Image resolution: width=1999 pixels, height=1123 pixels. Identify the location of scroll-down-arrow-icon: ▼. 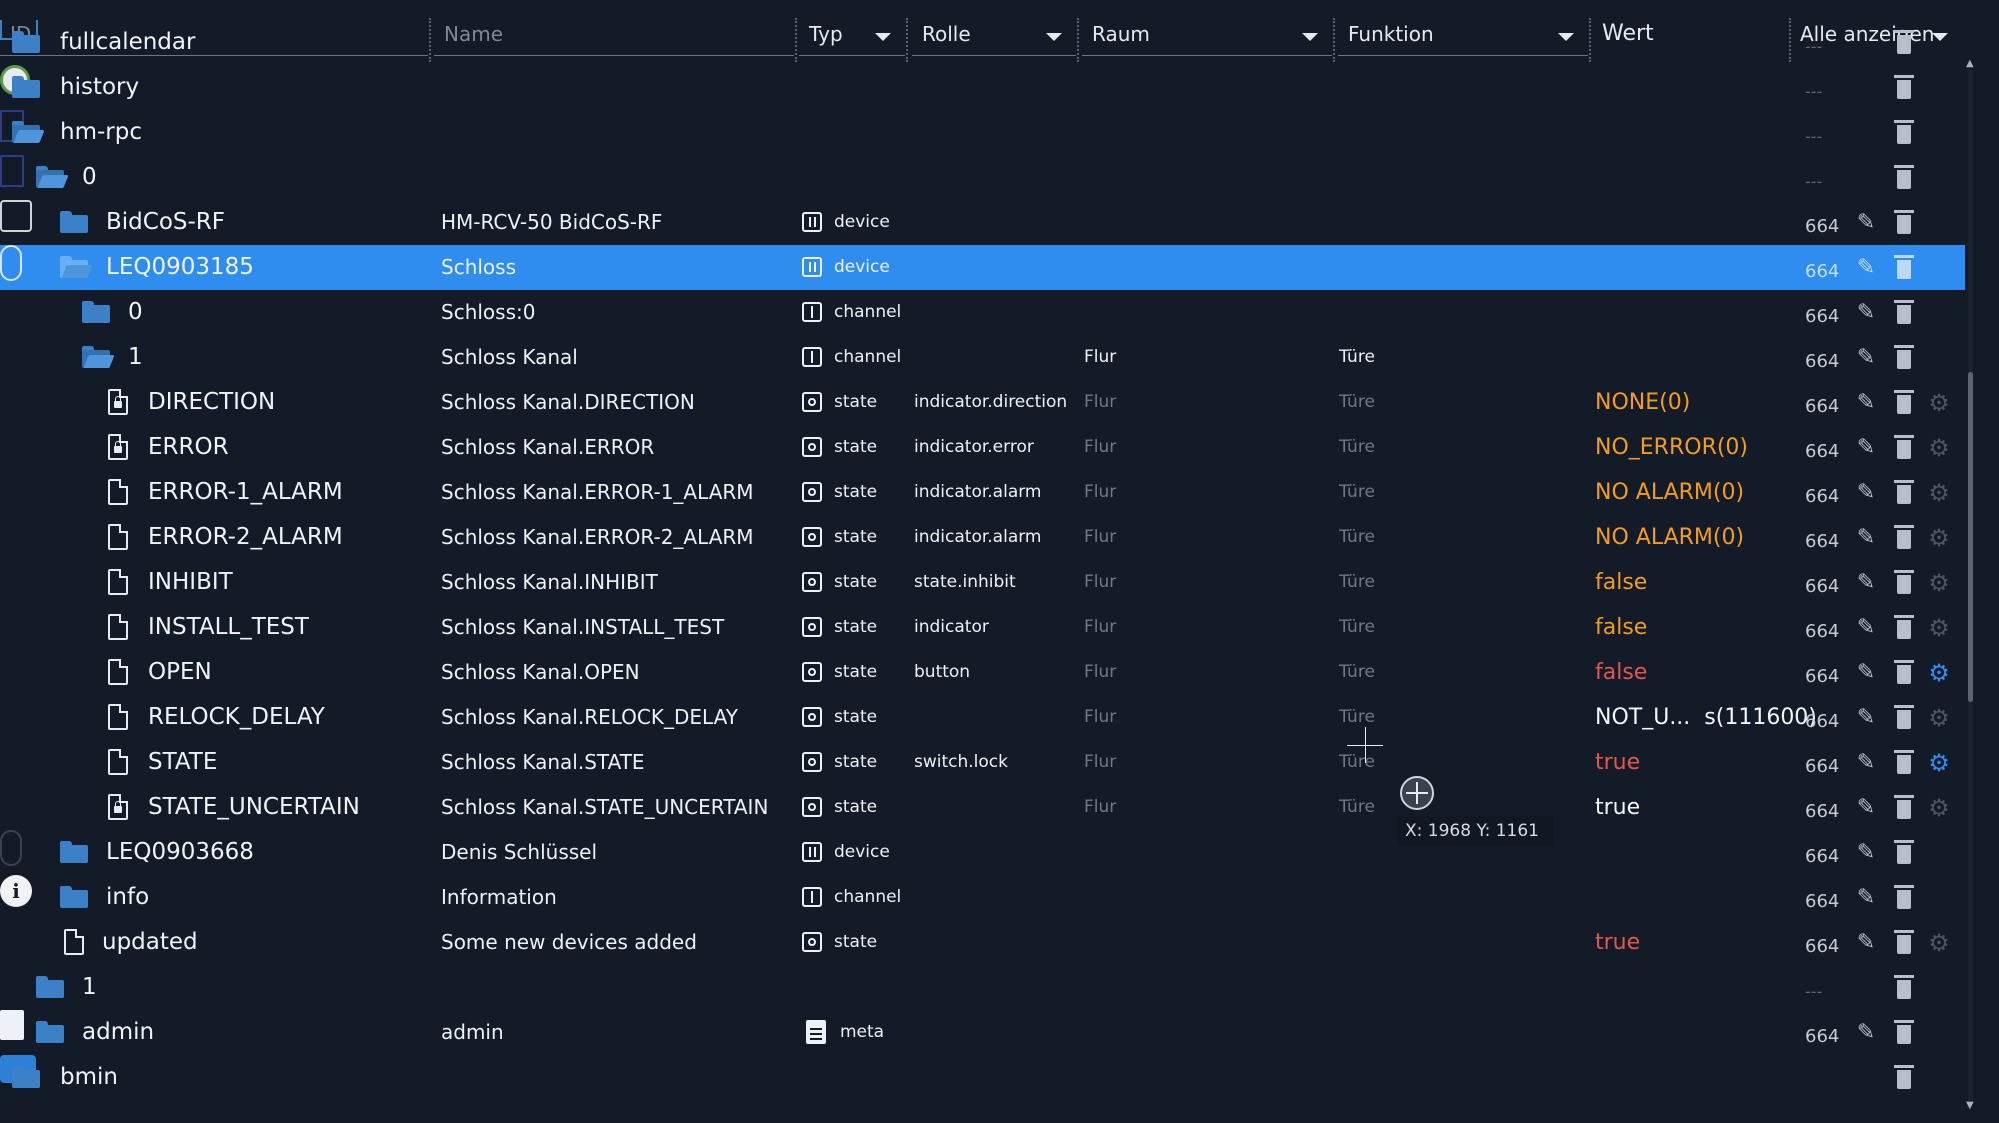
(1970, 1105).